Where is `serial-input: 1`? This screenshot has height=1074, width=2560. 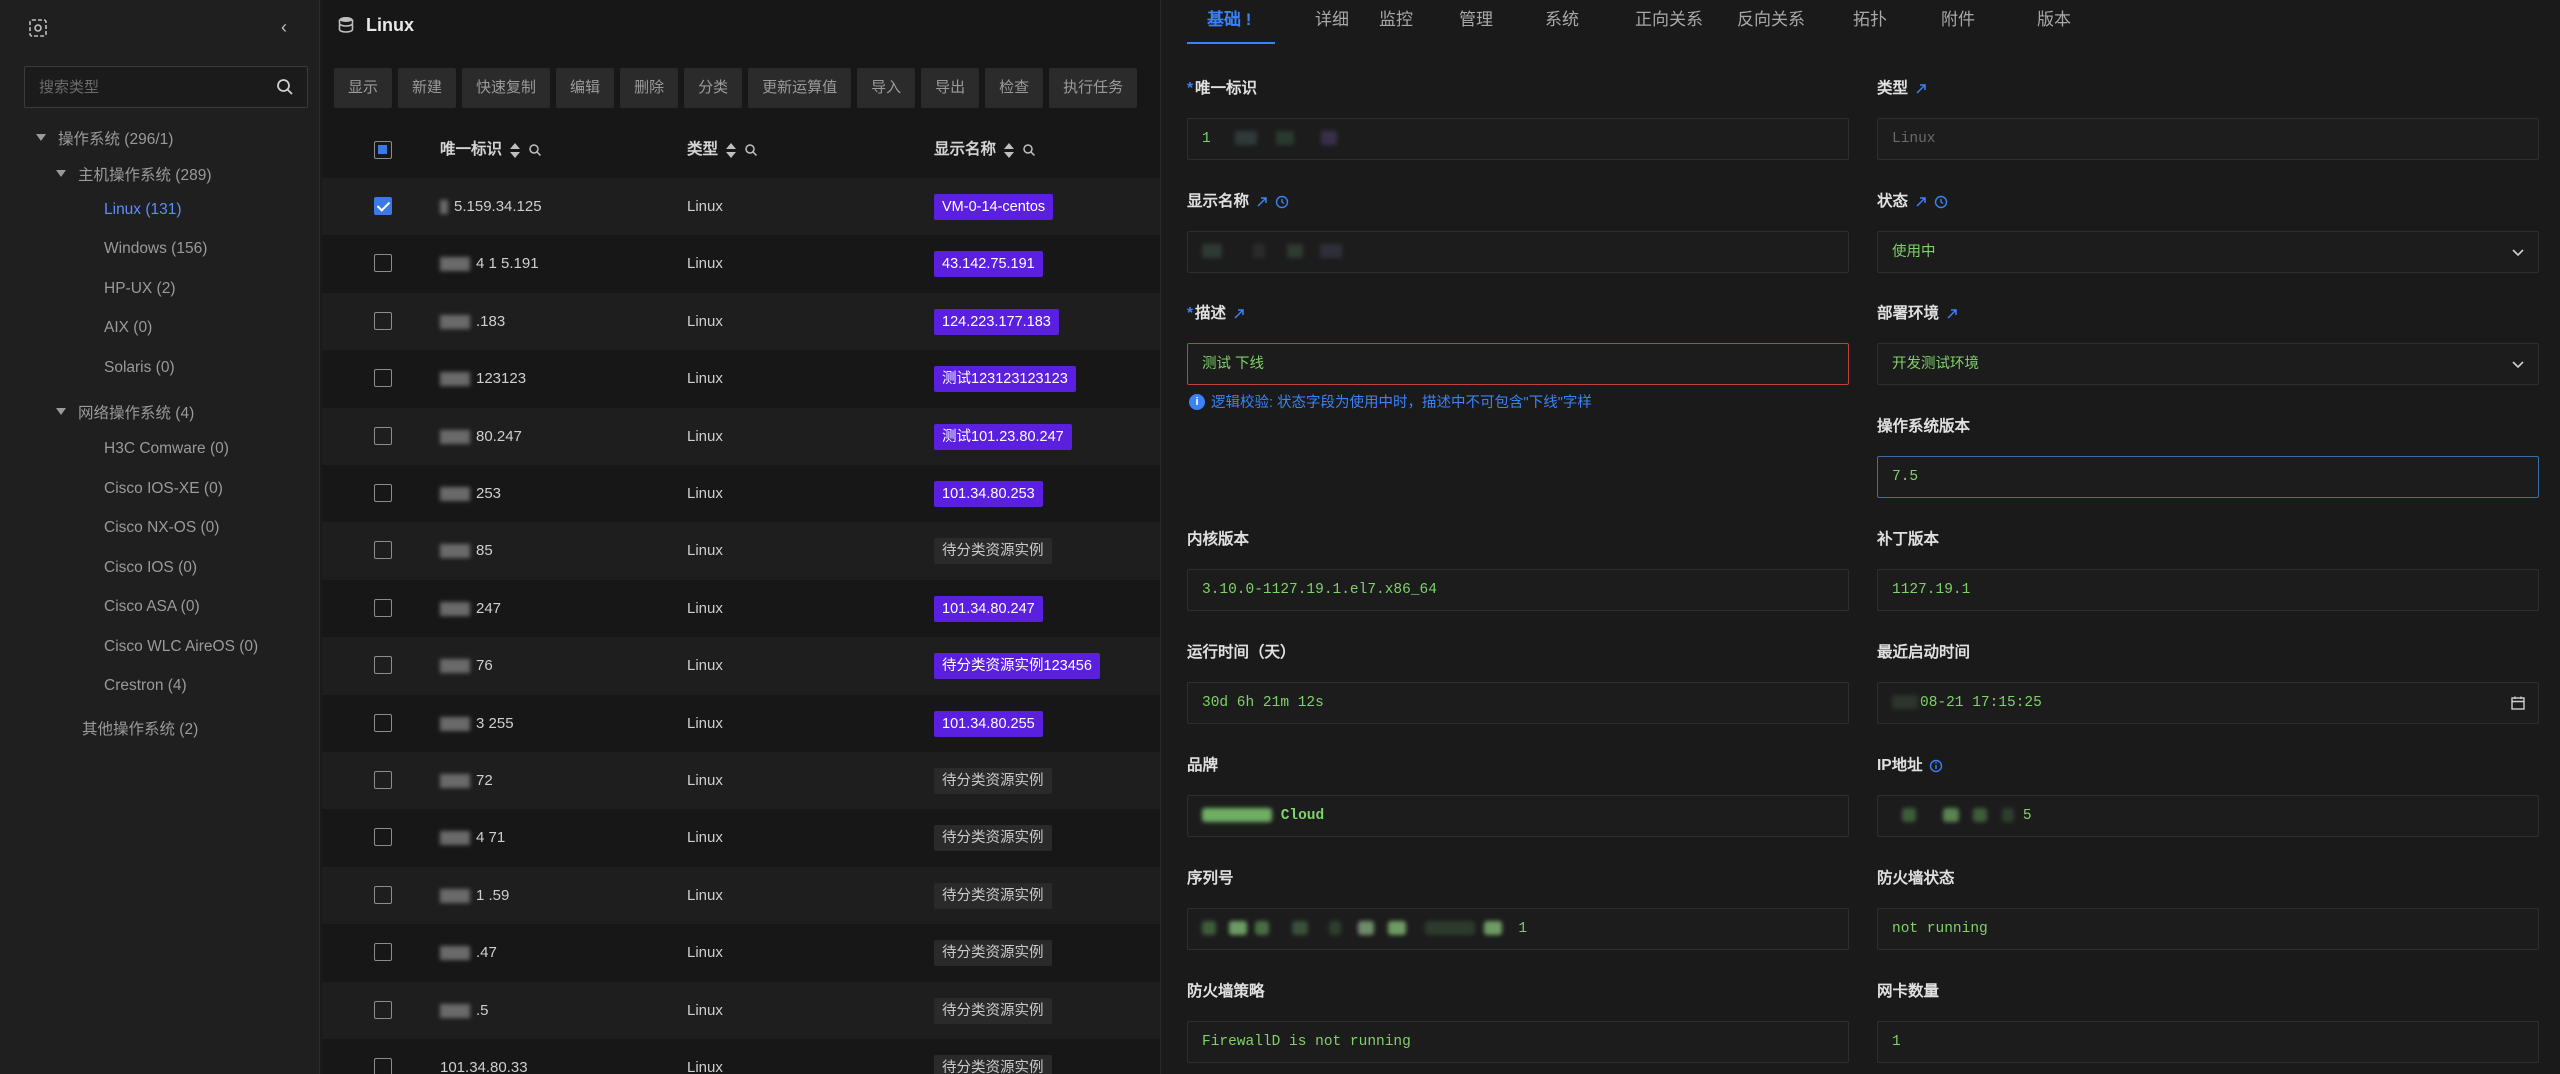 serial-input: 1 is located at coordinates (1518, 929).